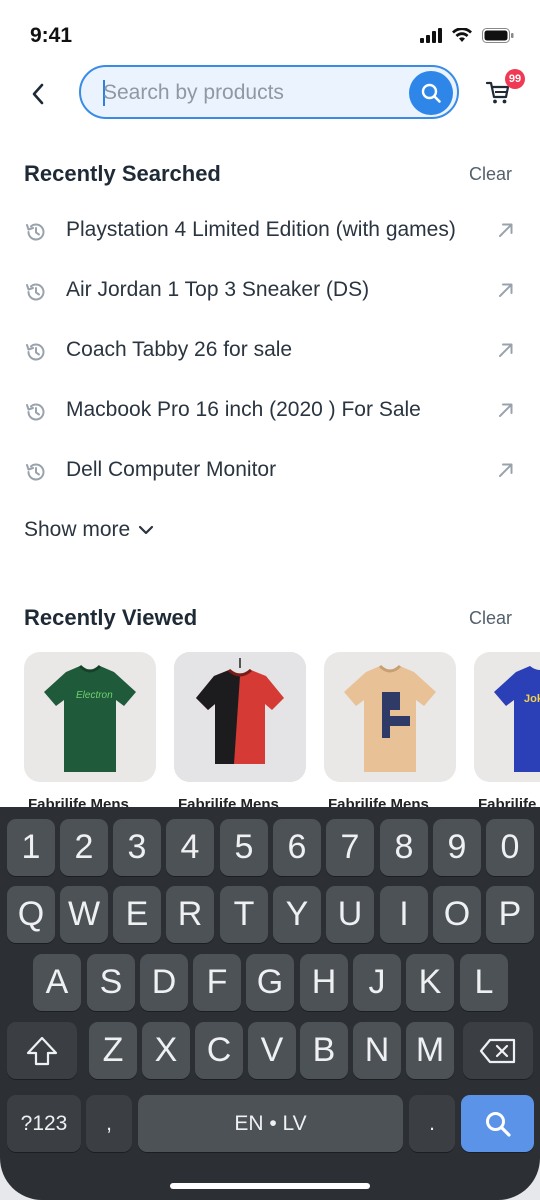  I want to click on key-3: 3, so click(137, 847).